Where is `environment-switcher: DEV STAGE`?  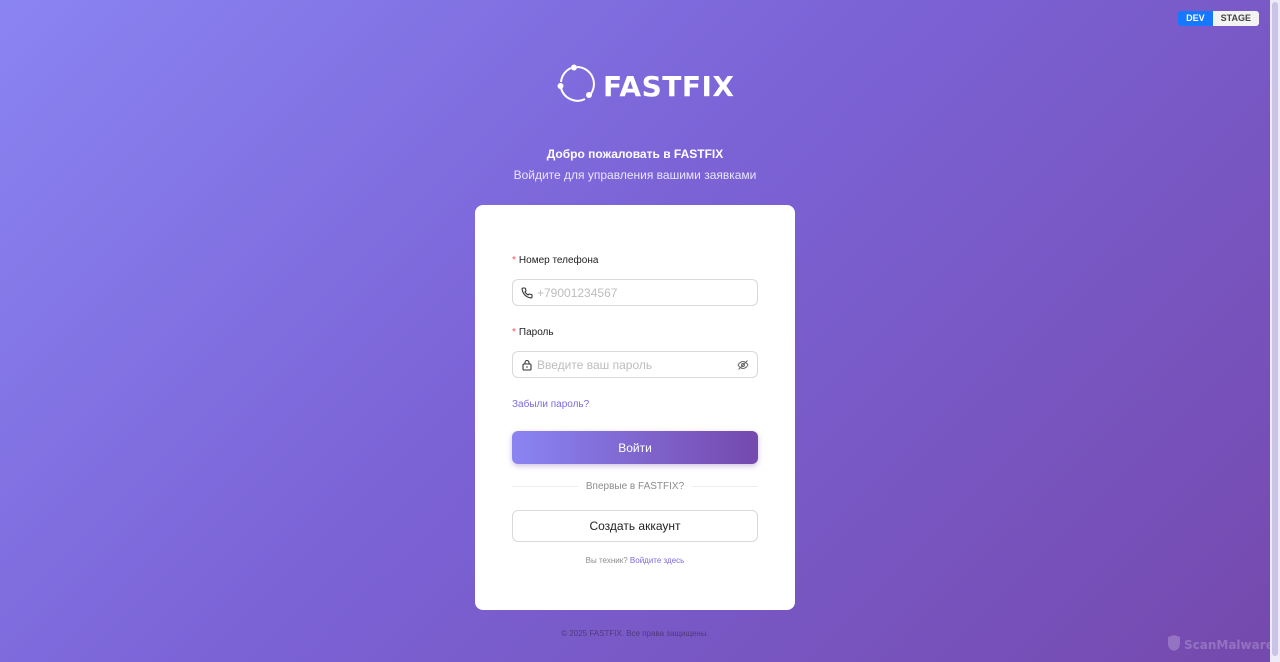
environment-switcher: DEV STAGE is located at coordinates (1218, 18).